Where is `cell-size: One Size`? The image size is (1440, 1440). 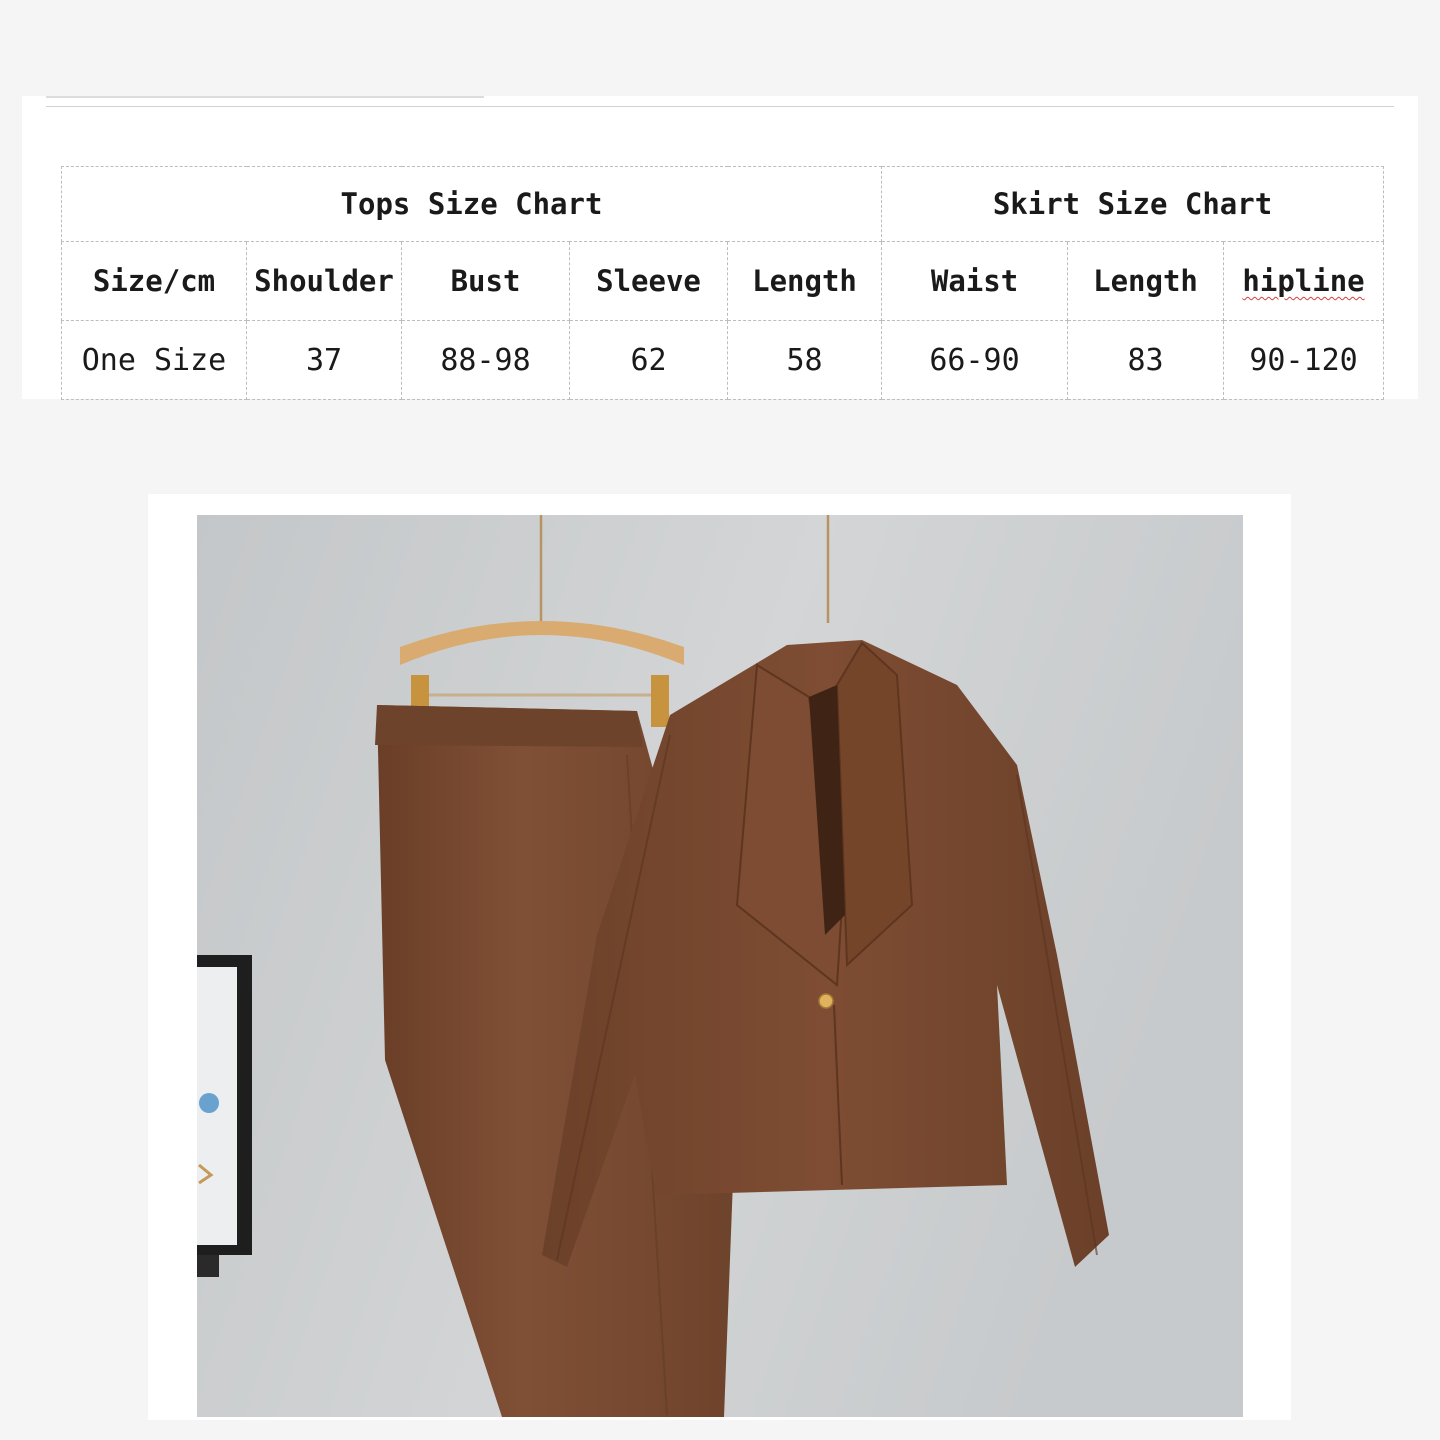 cell-size: One Size is located at coordinates (154, 360).